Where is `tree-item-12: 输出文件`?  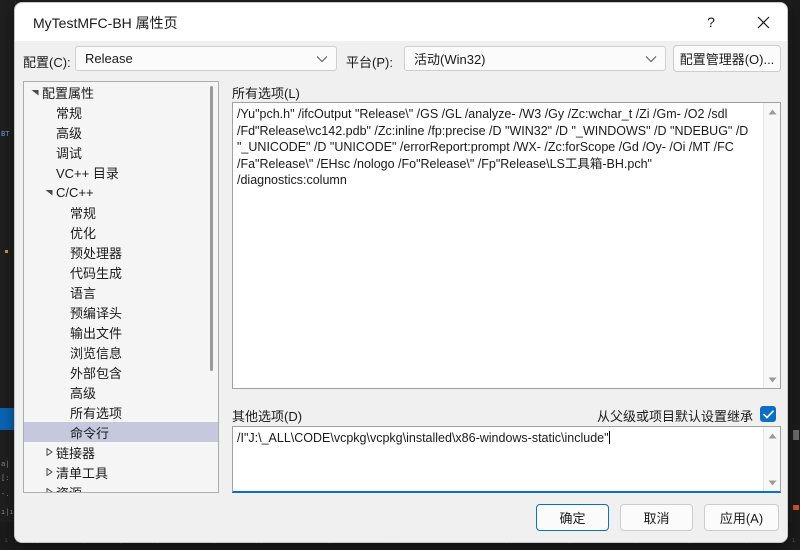 tree-item-12: 输出文件 is located at coordinates (121, 332).